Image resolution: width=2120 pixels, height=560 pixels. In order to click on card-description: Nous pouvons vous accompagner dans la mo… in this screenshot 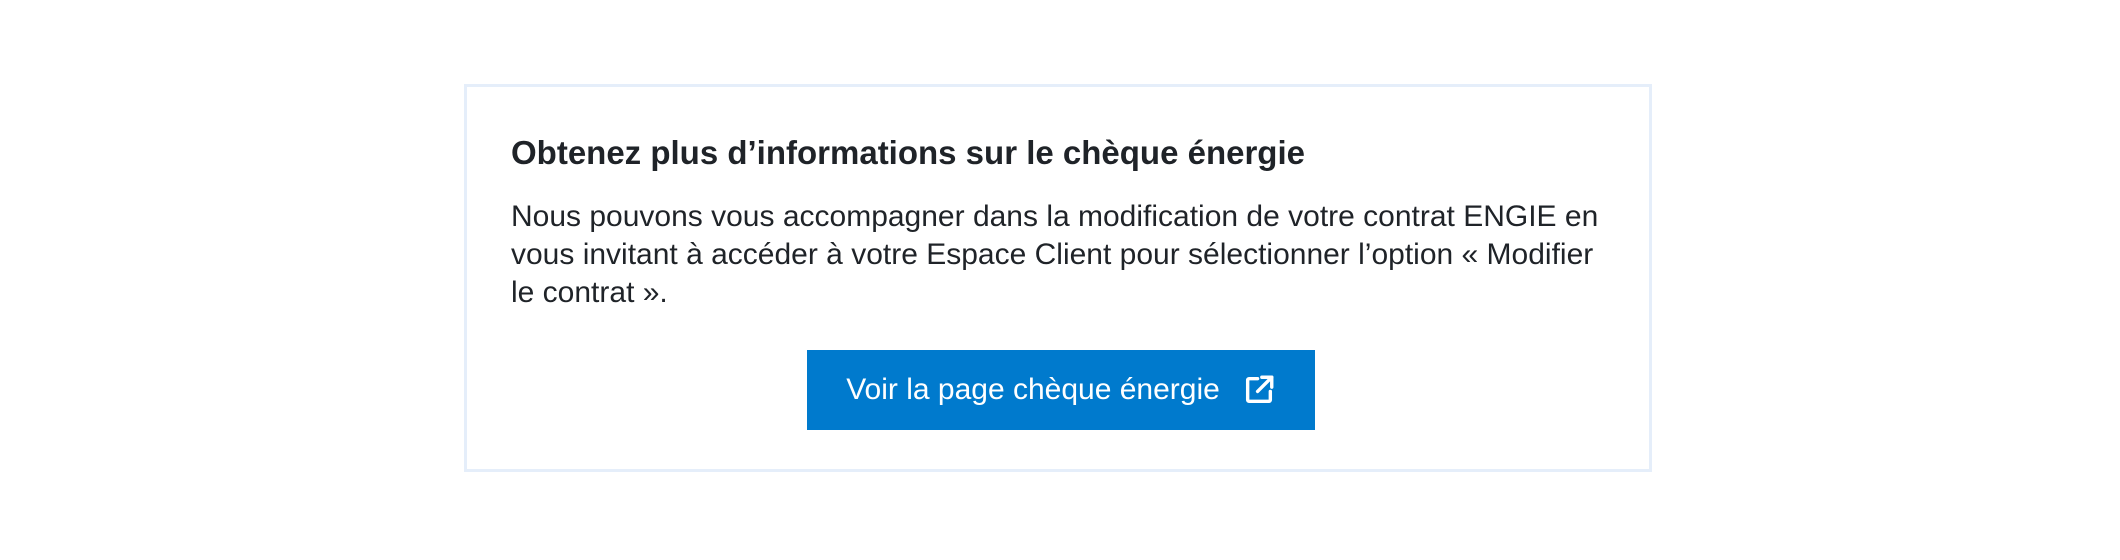, I will do `click(1055, 254)`.